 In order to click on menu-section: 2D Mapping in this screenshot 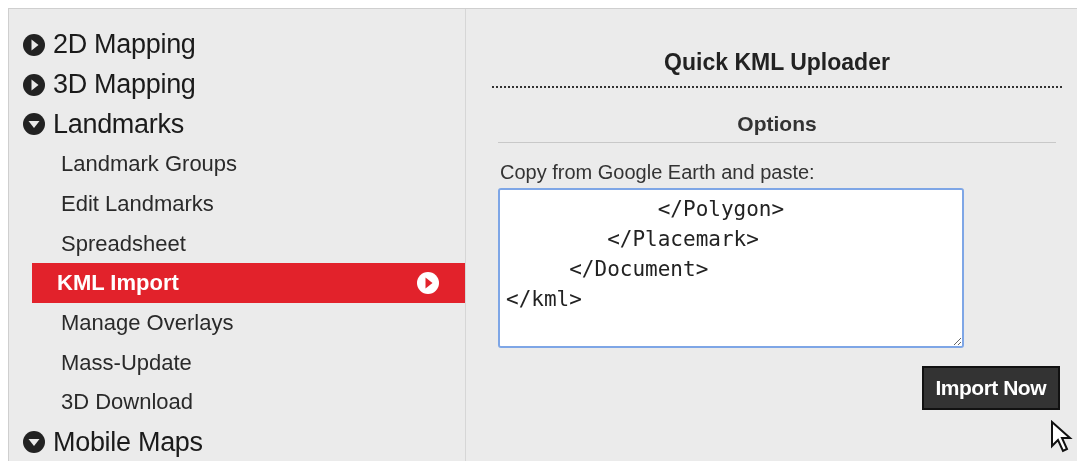, I will do `click(237, 45)`.